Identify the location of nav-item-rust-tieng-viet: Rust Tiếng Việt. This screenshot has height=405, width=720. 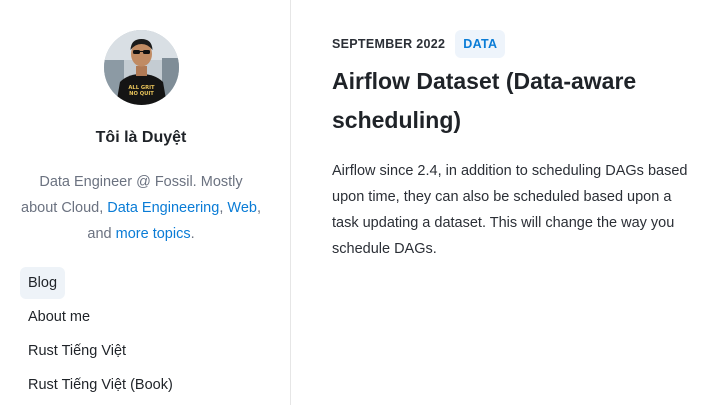
(77, 351).